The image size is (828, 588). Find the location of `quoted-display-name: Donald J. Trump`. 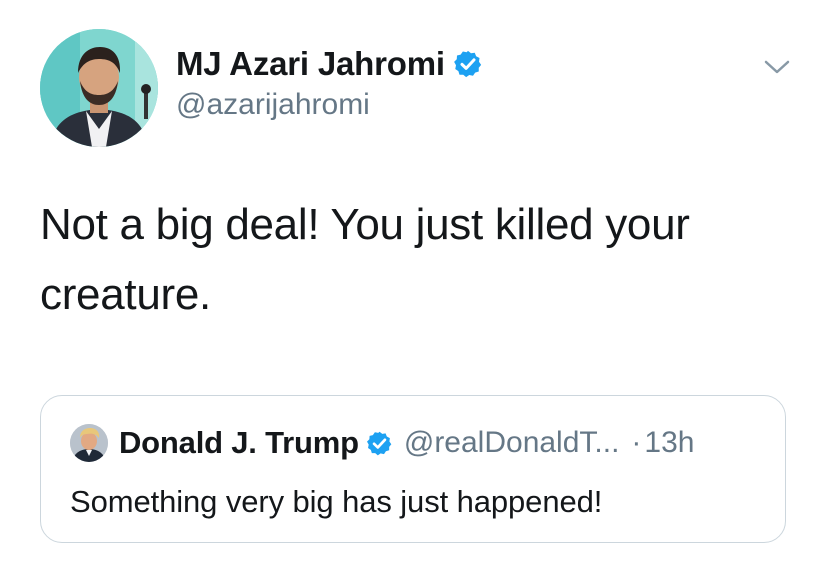

quoted-display-name: Donald J. Trump is located at coordinates (239, 443).